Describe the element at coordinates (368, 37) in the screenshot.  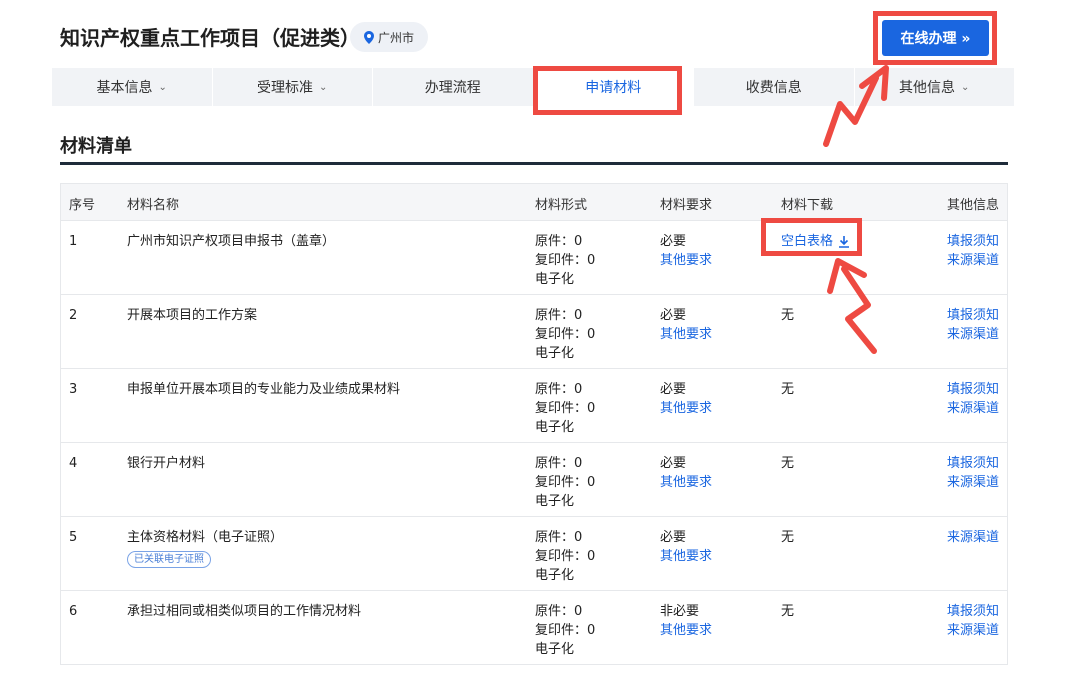
I see `location-pin-icon` at that location.